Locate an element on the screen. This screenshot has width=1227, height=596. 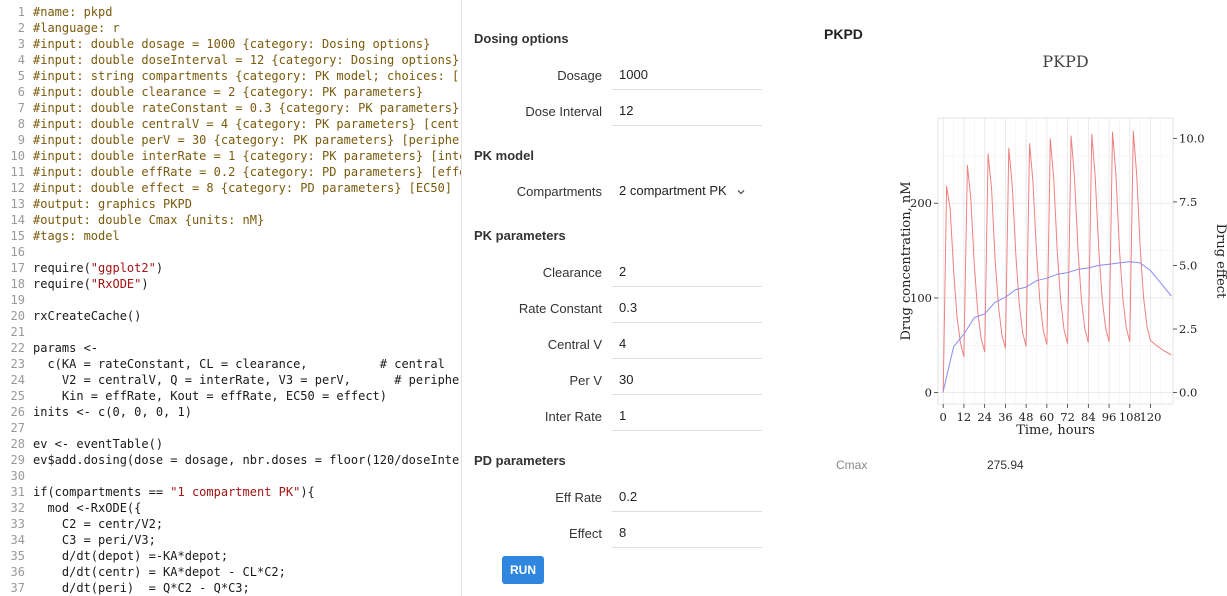
x-axis-label: Time, hours is located at coordinates (1055, 430).